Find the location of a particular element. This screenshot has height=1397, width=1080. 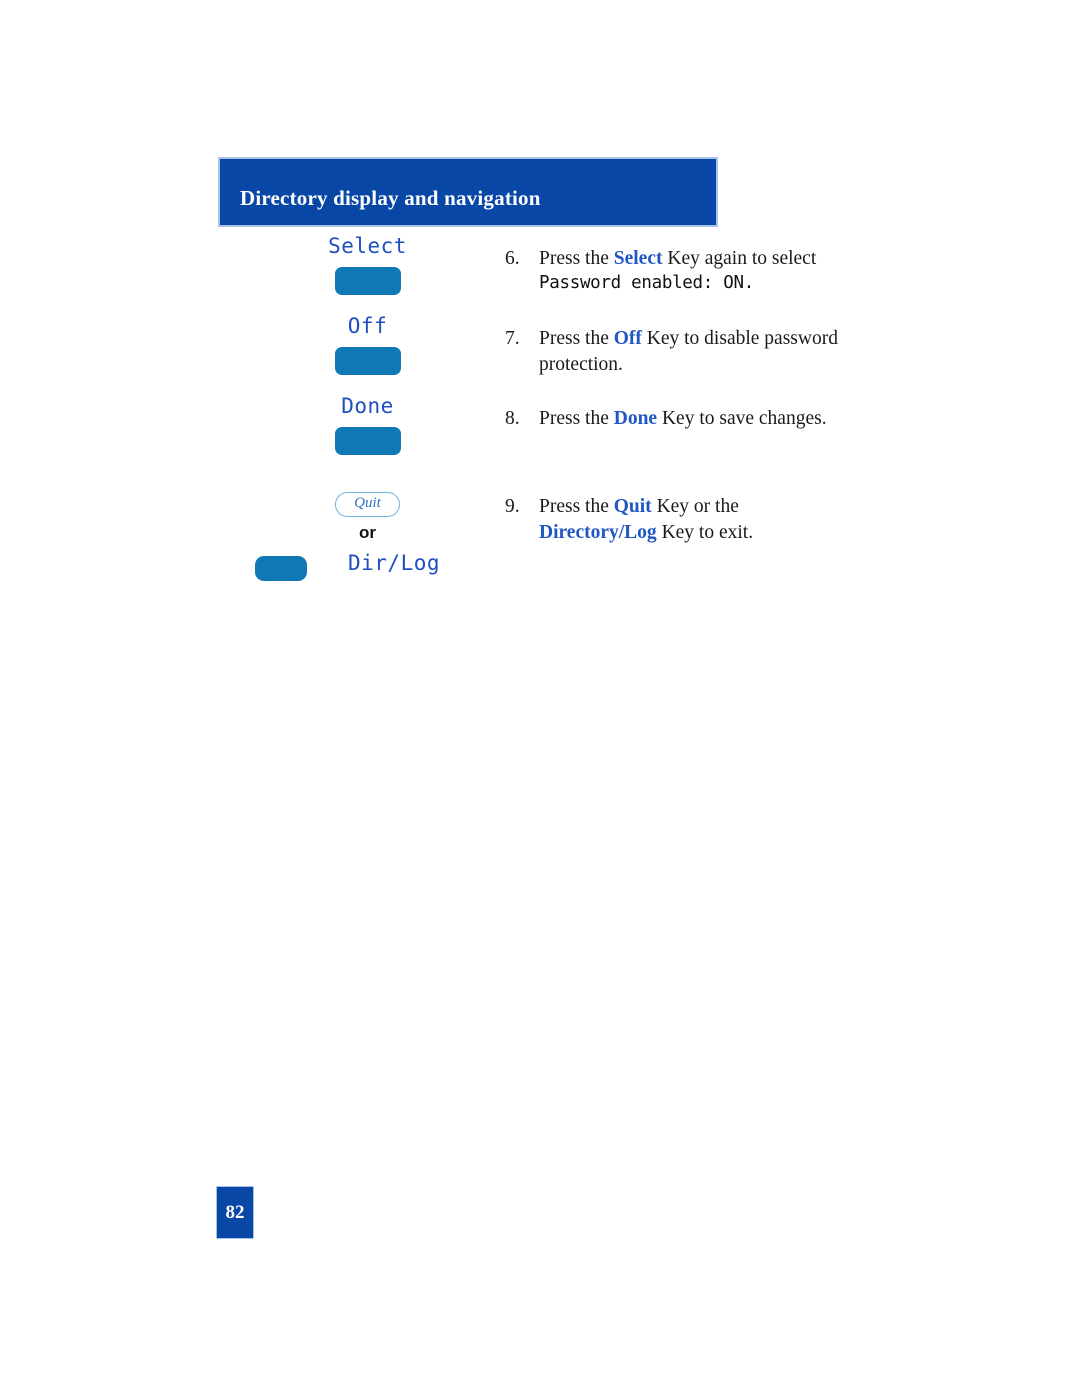

step-6-text-before: Press the is located at coordinates (576, 258).